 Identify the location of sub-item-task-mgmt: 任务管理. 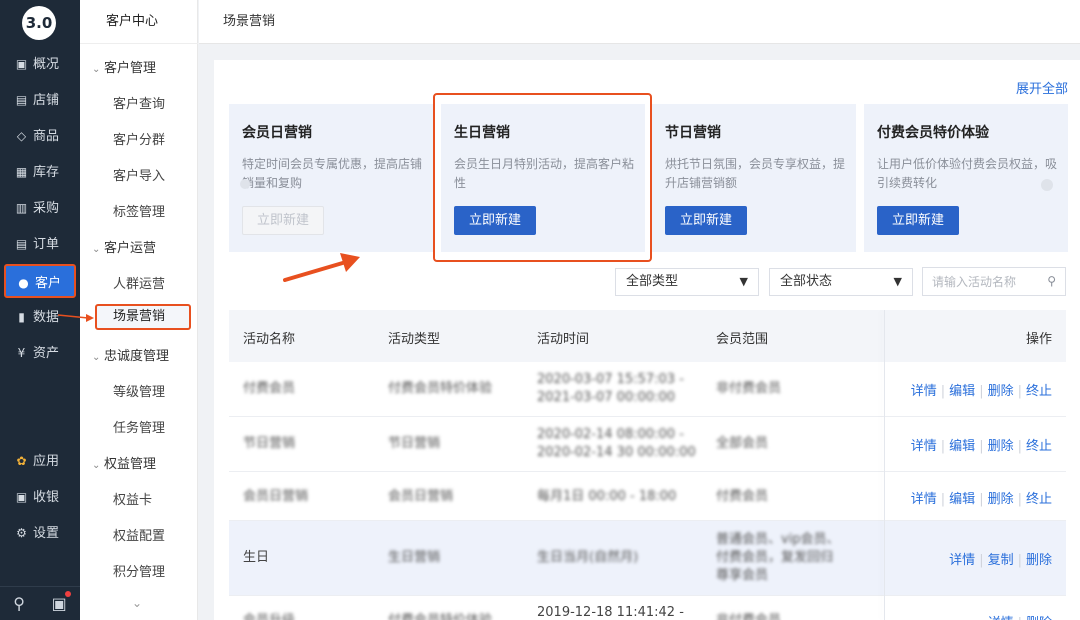
(139, 426).